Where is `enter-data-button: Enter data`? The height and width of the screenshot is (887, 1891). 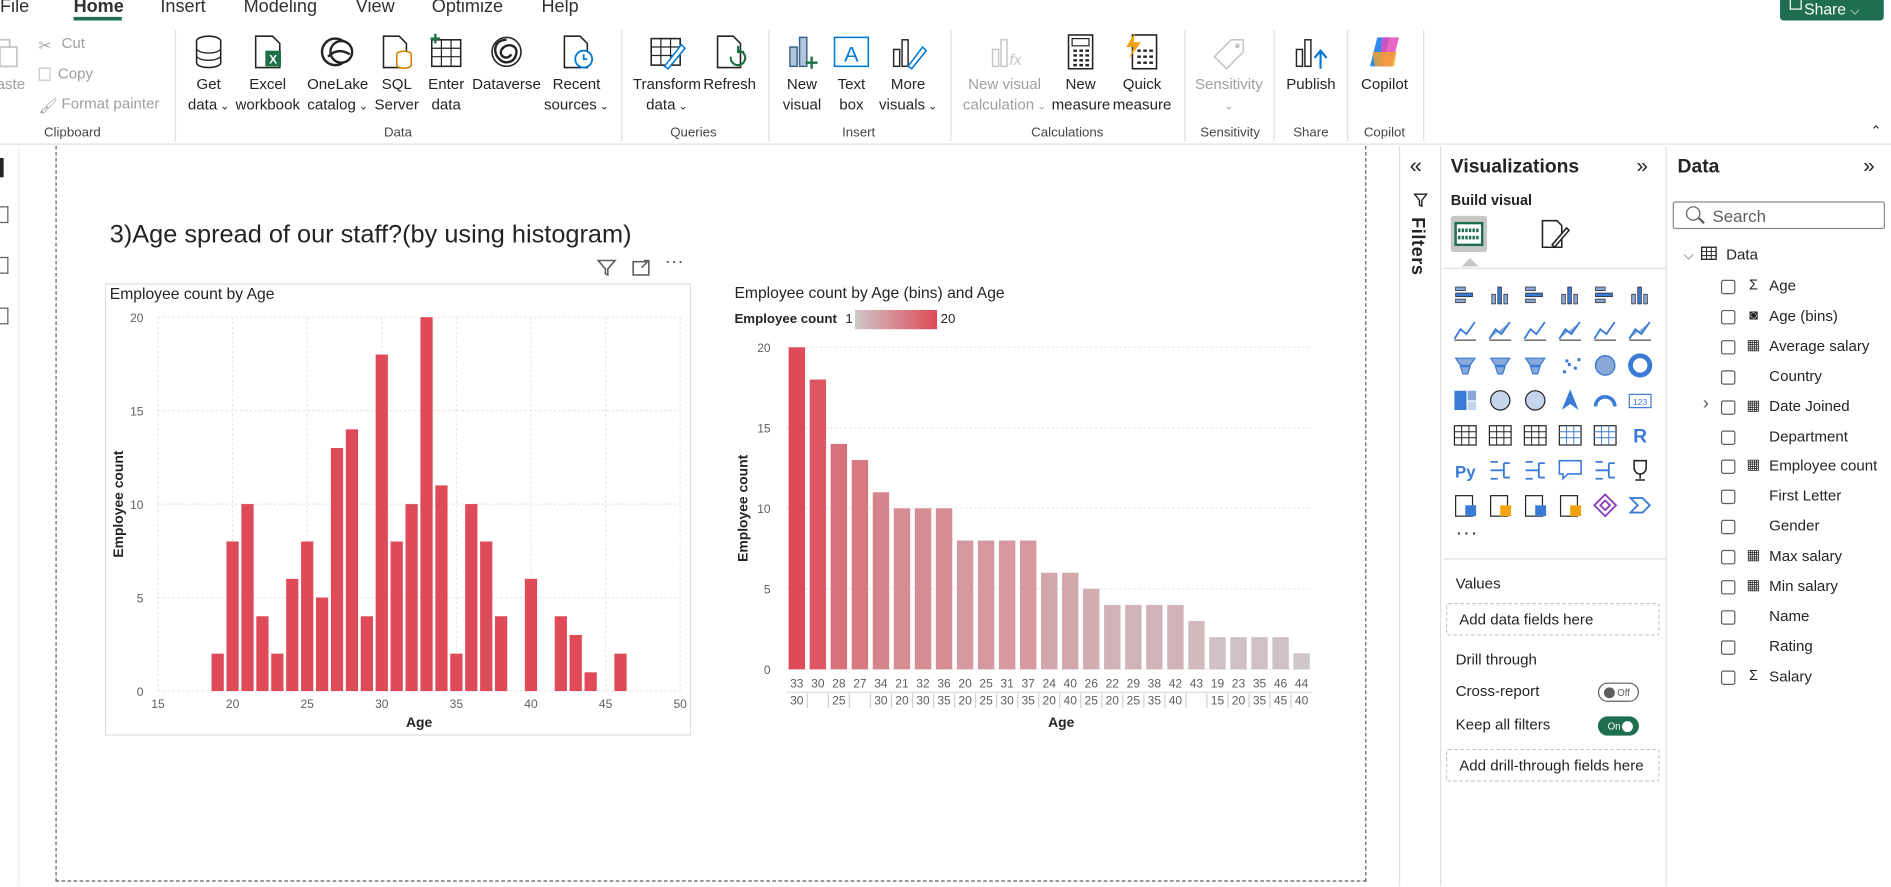 enter-data-button: Enter data is located at coordinates (446, 74).